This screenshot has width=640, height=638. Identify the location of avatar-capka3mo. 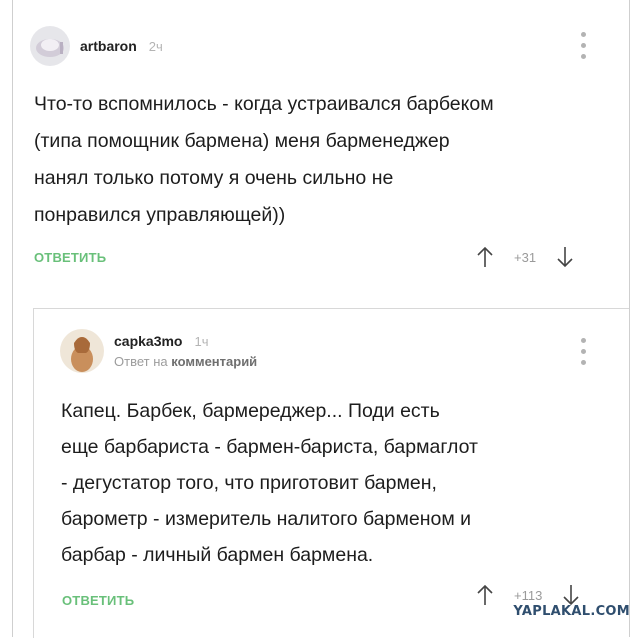
(82, 351).